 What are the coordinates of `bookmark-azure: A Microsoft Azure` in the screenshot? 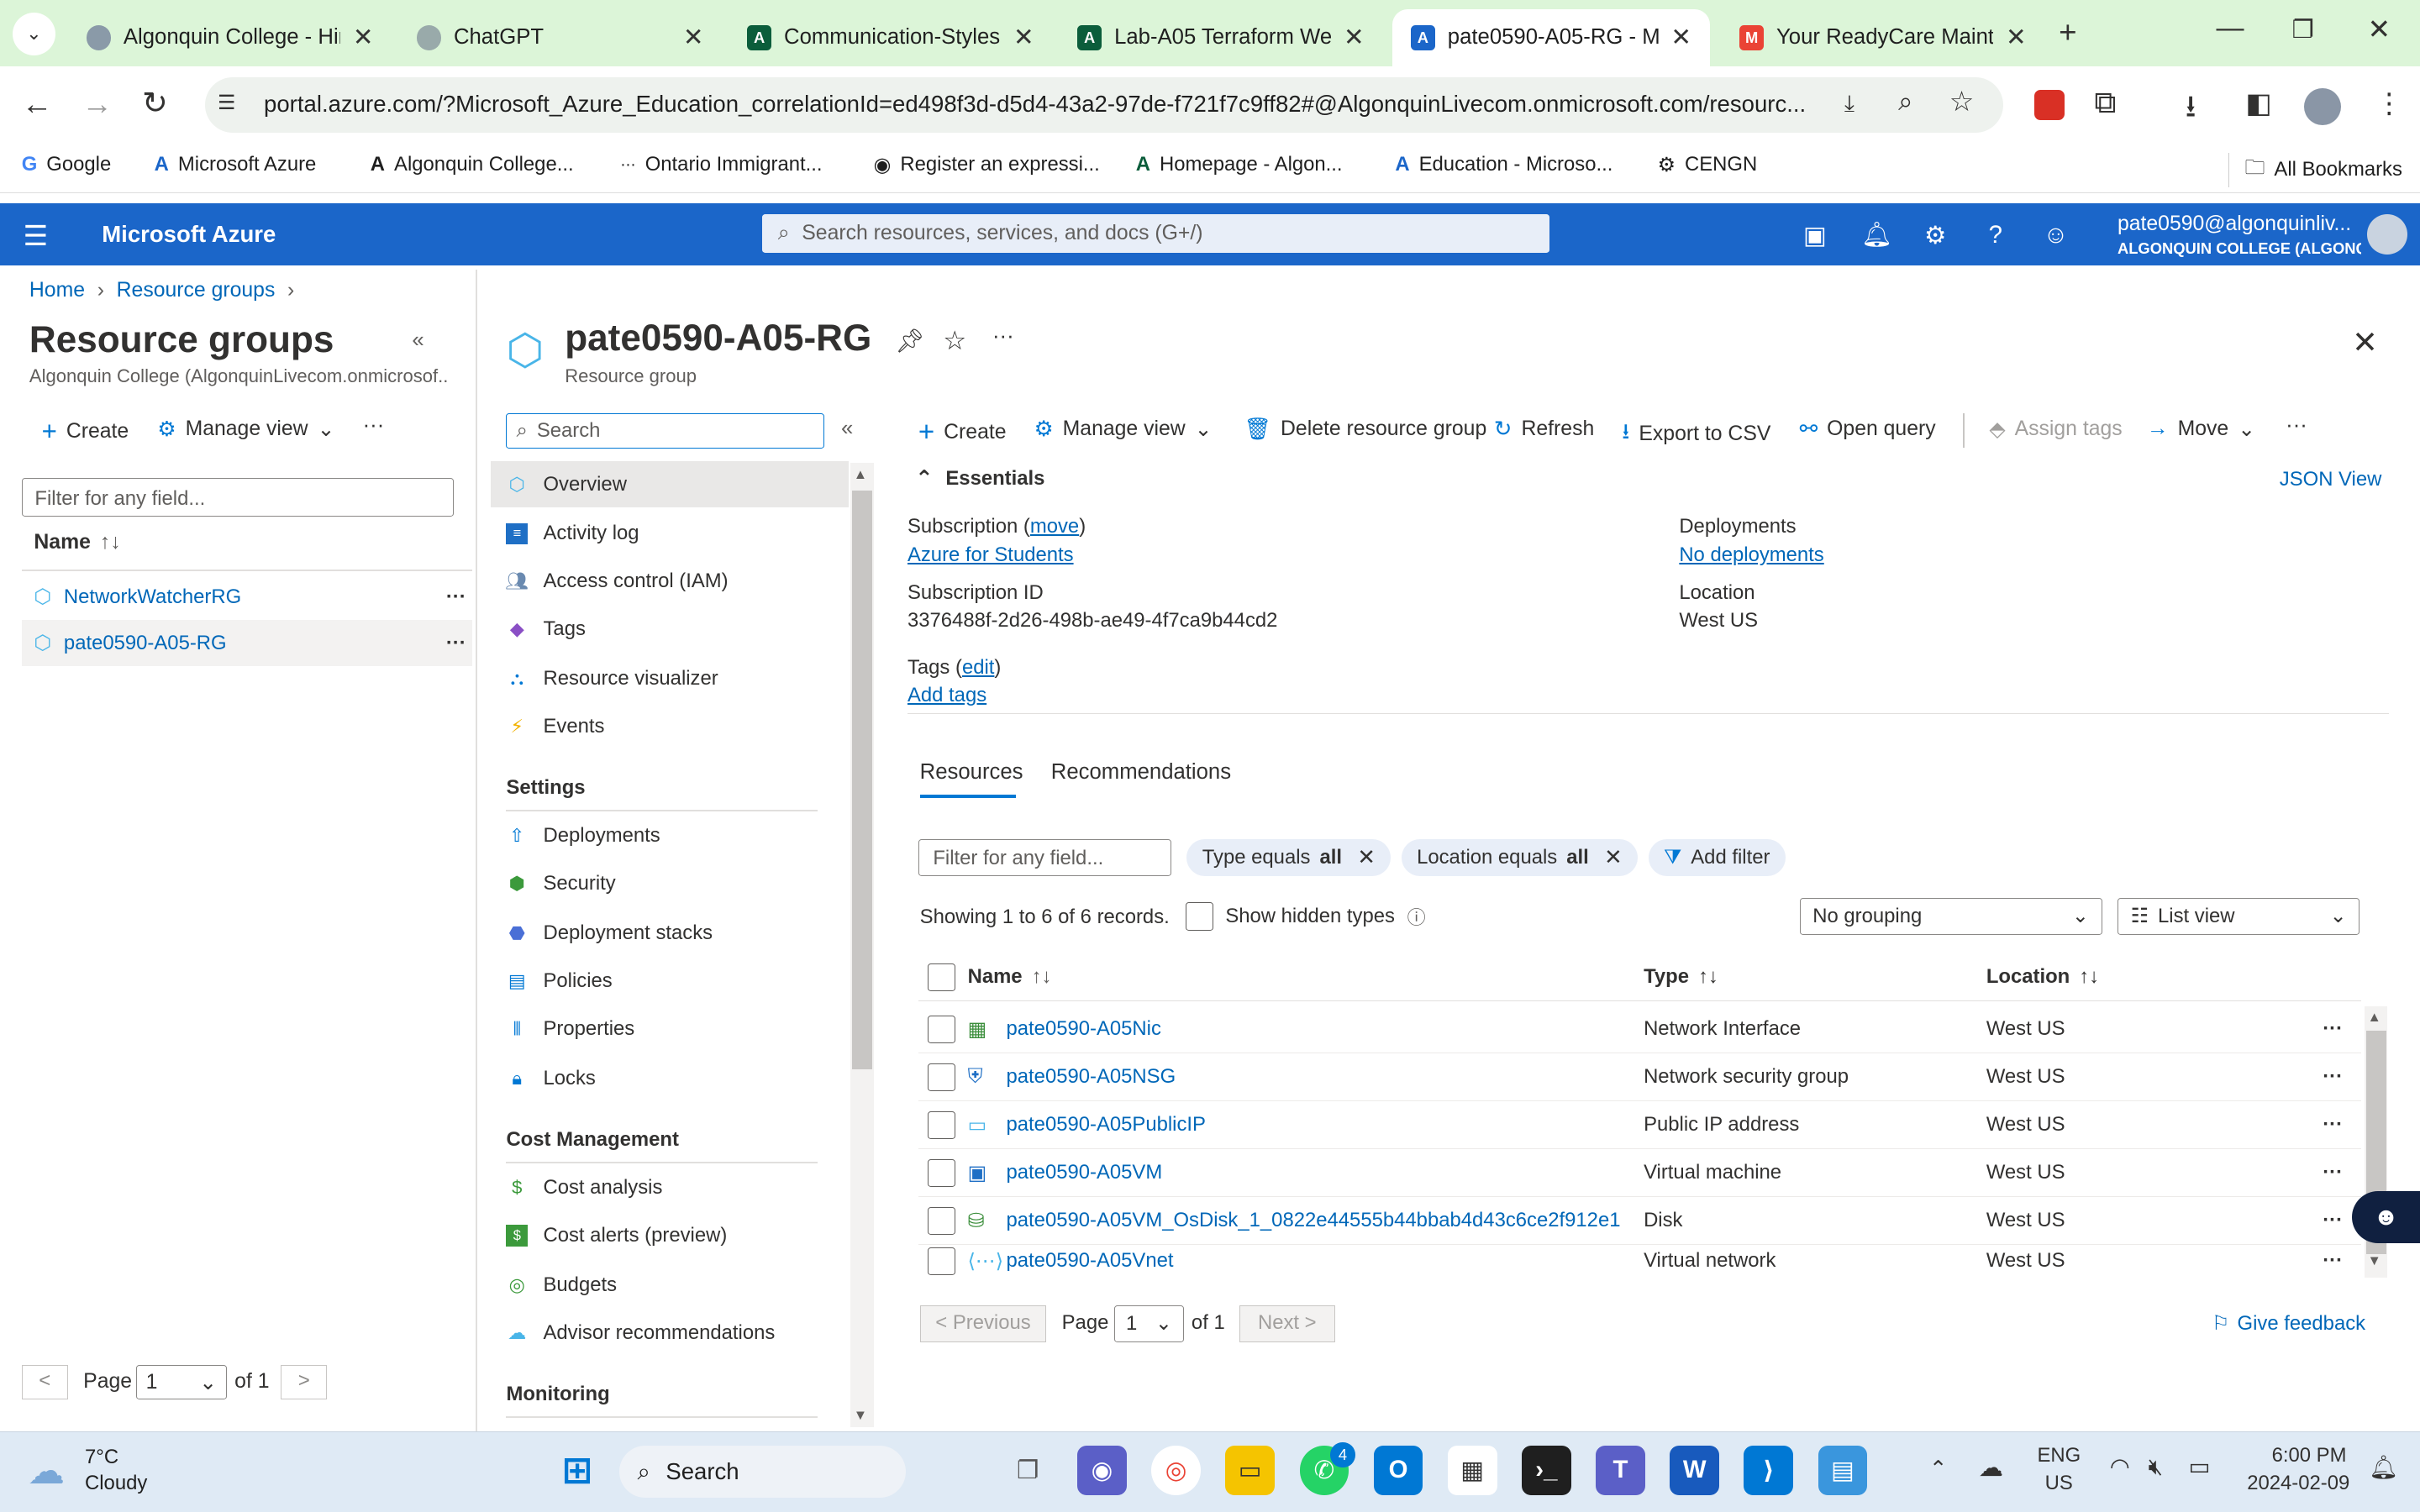 It's located at (236, 164).